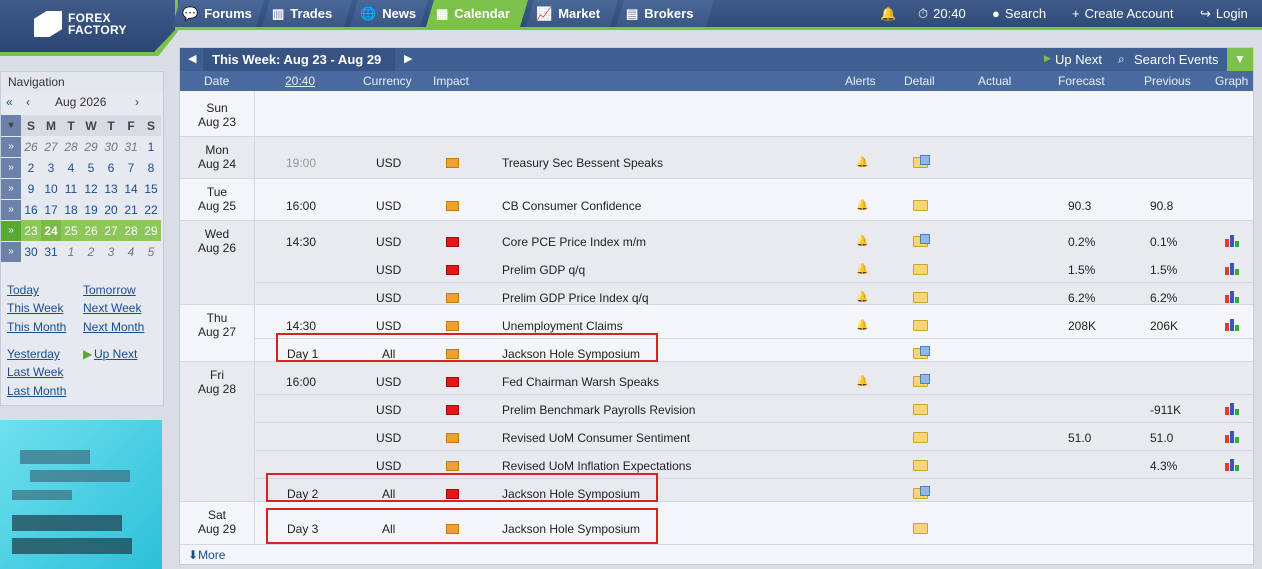 This screenshot has height=569, width=1262. Describe the element at coordinates (31, 188) in the screenshot. I see `calendar-day: 9` at that location.